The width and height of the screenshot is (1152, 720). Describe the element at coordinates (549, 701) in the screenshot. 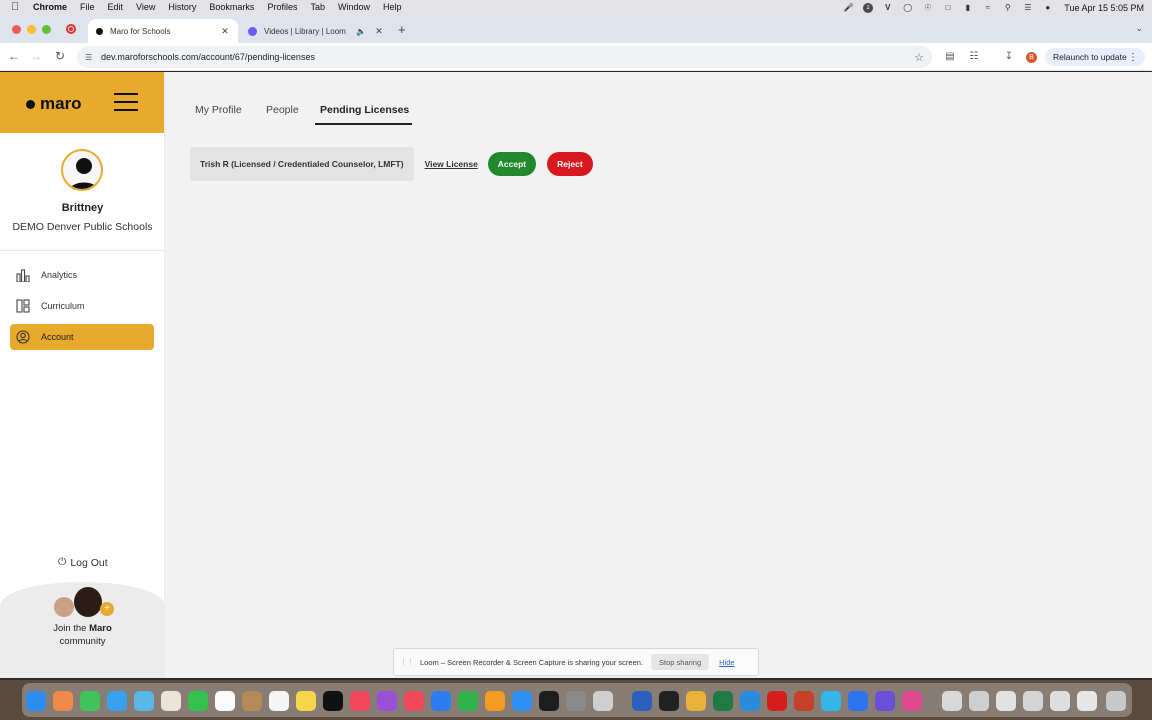

I see `figma-icon` at that location.